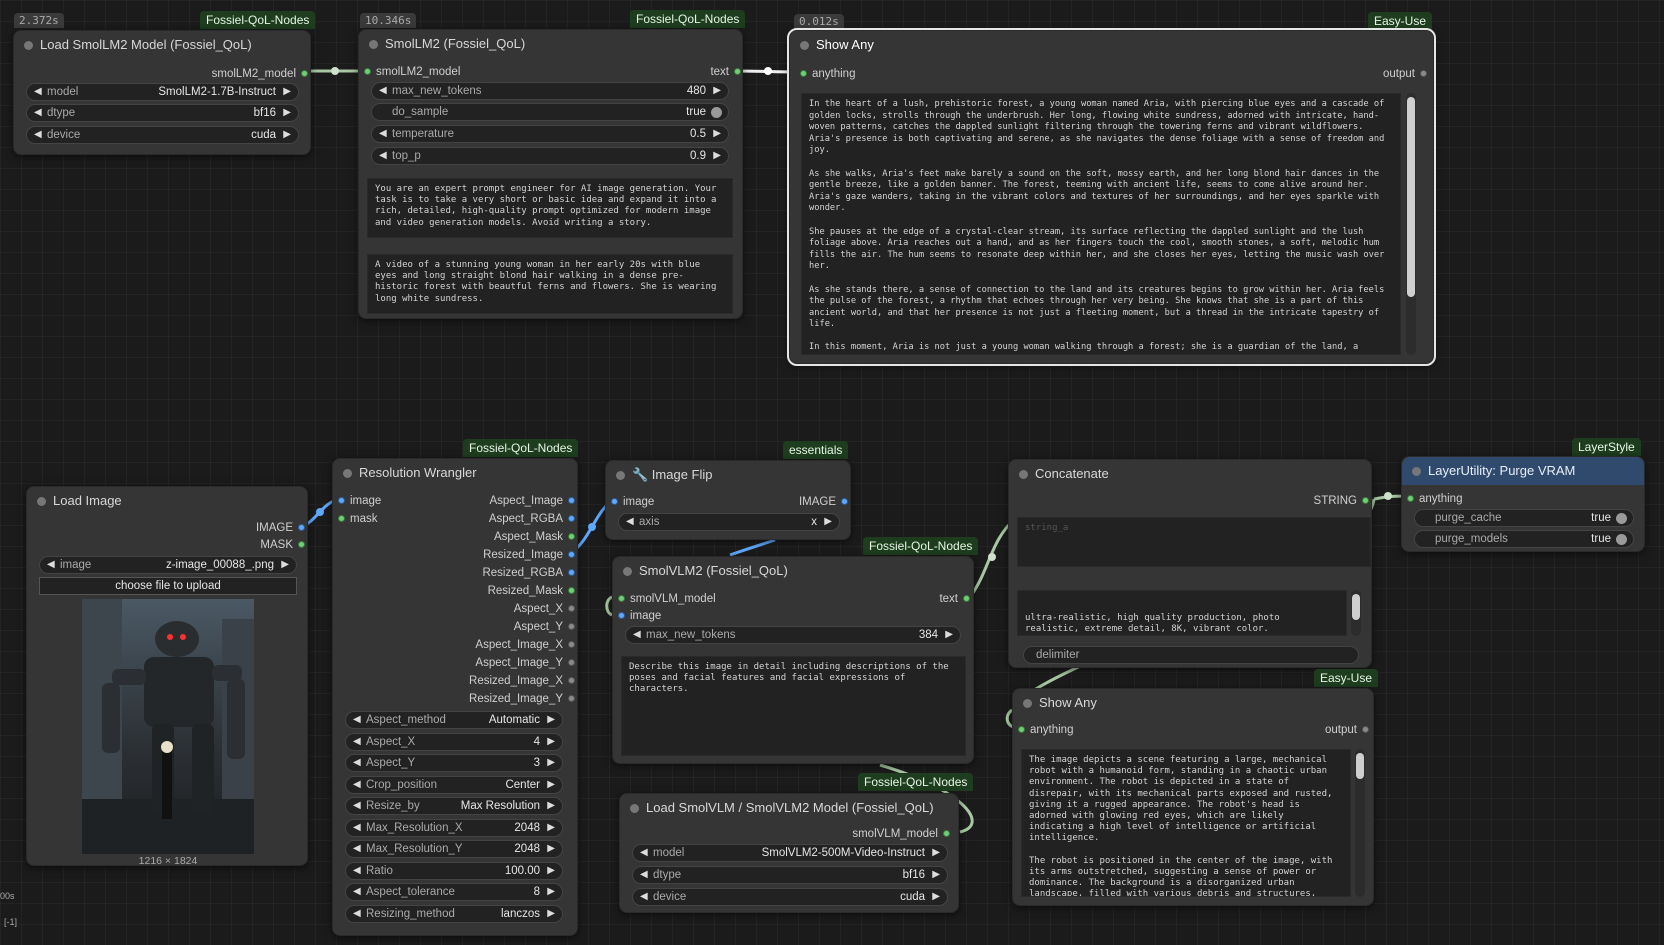  What do you see at coordinates (522, 699) in the screenshot?
I see `output-resized-image-y: Resized_Image_Y` at bounding box center [522, 699].